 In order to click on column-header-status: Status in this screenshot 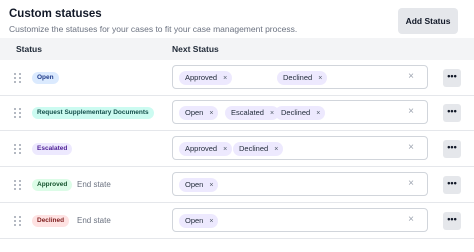, I will do `click(29, 49)`.